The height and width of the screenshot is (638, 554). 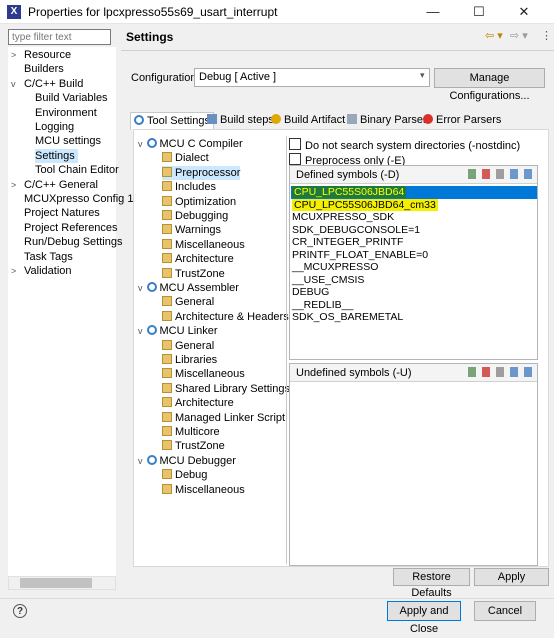 What do you see at coordinates (189, 187) in the screenshot?
I see `tool-tree-item: Includes` at bounding box center [189, 187].